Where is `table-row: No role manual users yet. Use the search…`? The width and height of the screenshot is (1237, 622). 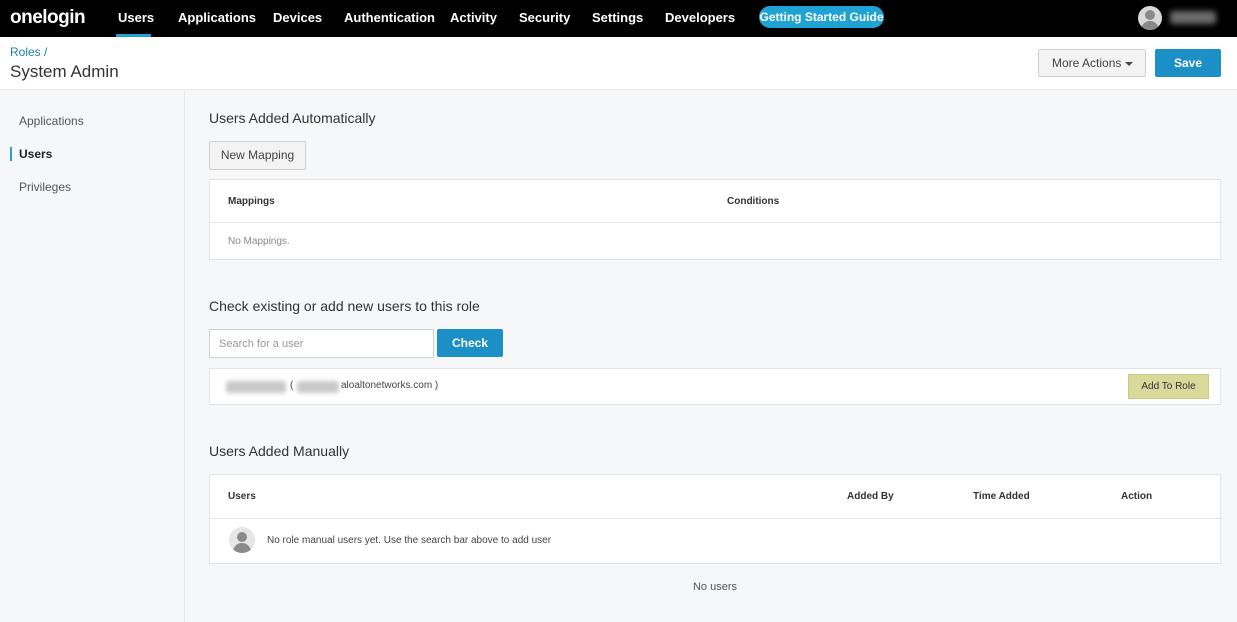
table-row: No role manual users yet. Use the search… is located at coordinates (715, 541).